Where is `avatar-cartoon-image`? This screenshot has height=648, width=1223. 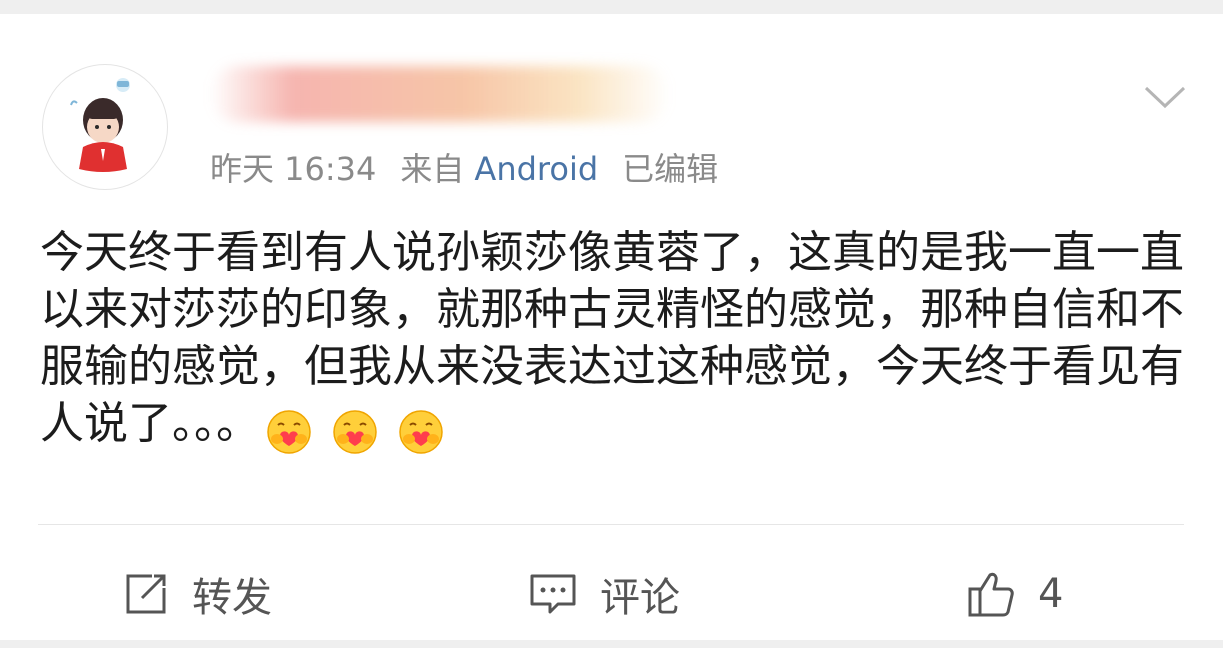
avatar-cartoon-image is located at coordinates (100, 125).